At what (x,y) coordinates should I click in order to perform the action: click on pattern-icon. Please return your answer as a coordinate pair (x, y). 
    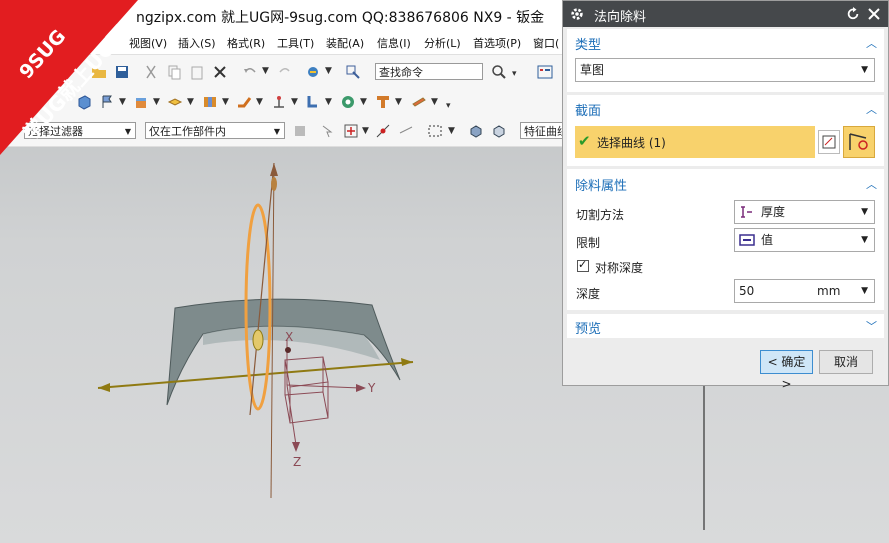
    Looking at the image, I should click on (383, 102).